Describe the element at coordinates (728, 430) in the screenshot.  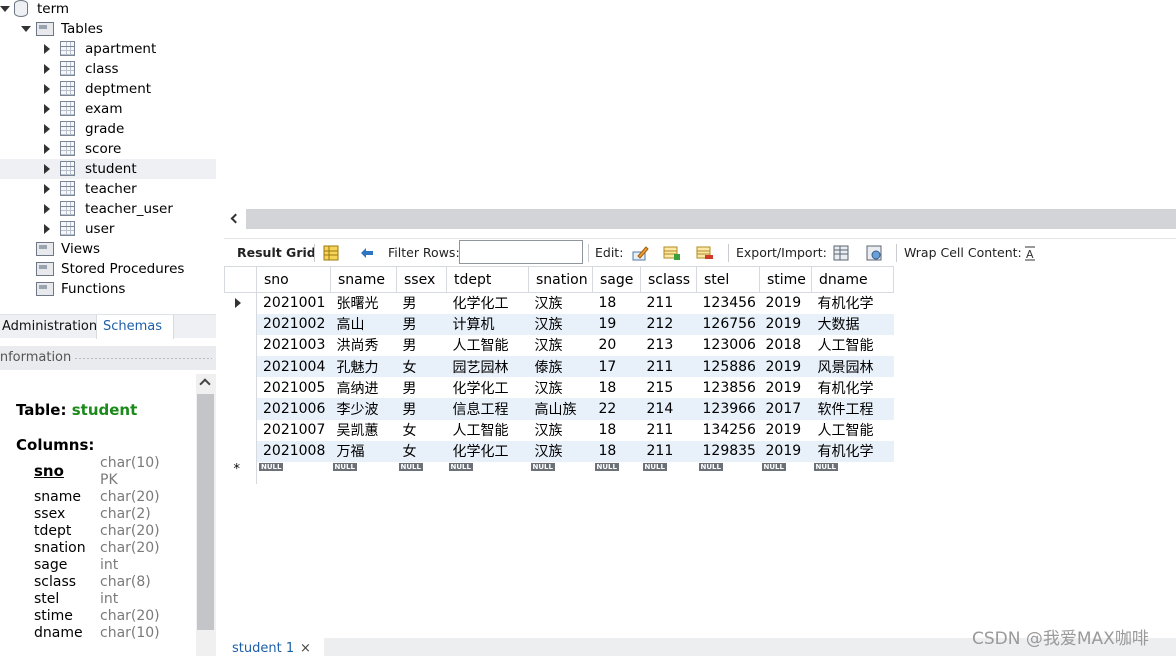
I see `grid-cell: 134256` at that location.